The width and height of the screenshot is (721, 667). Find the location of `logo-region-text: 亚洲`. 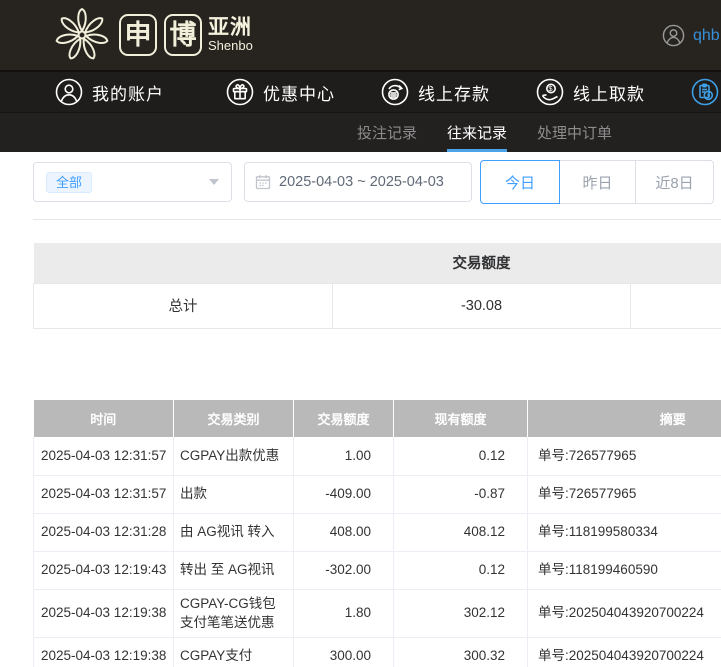

logo-region-text: 亚洲 is located at coordinates (230, 28).